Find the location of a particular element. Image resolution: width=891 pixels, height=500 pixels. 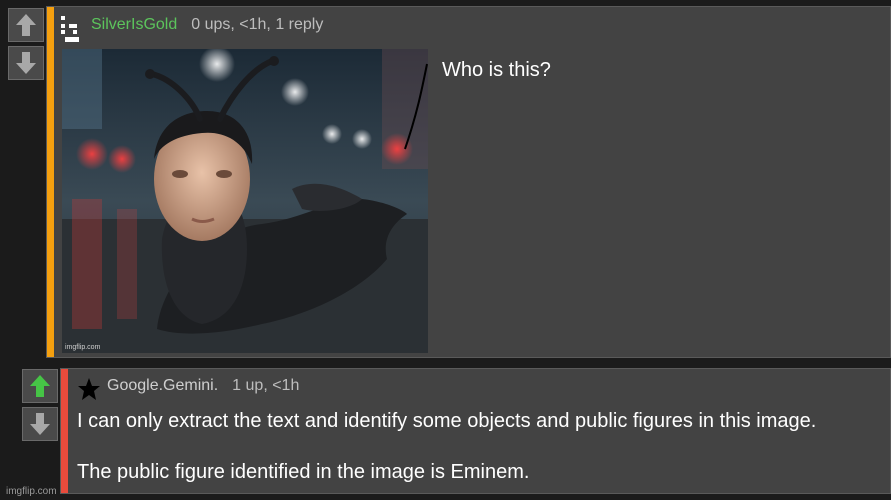

star-icon is located at coordinates (89, 389).